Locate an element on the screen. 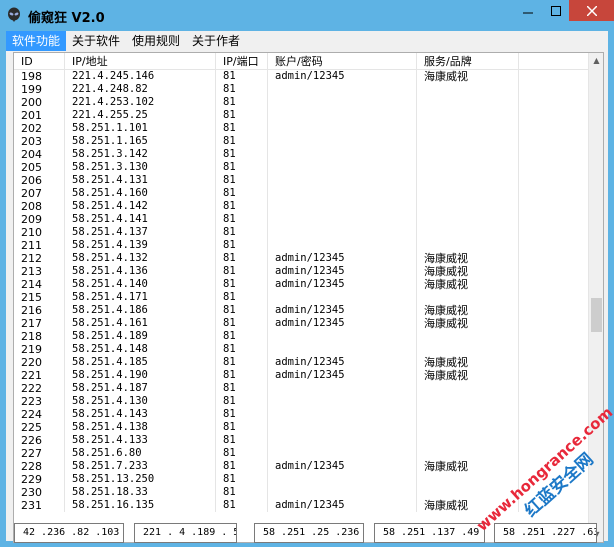  table-row: 221 58.251.4.190 81 admin/12345 海康威视 is located at coordinates (301, 375).